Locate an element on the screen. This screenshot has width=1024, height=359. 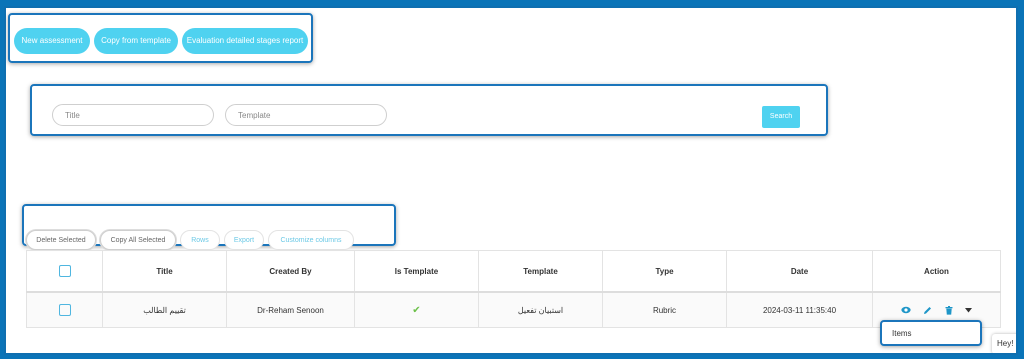
template-filter-input is located at coordinates (306, 115).